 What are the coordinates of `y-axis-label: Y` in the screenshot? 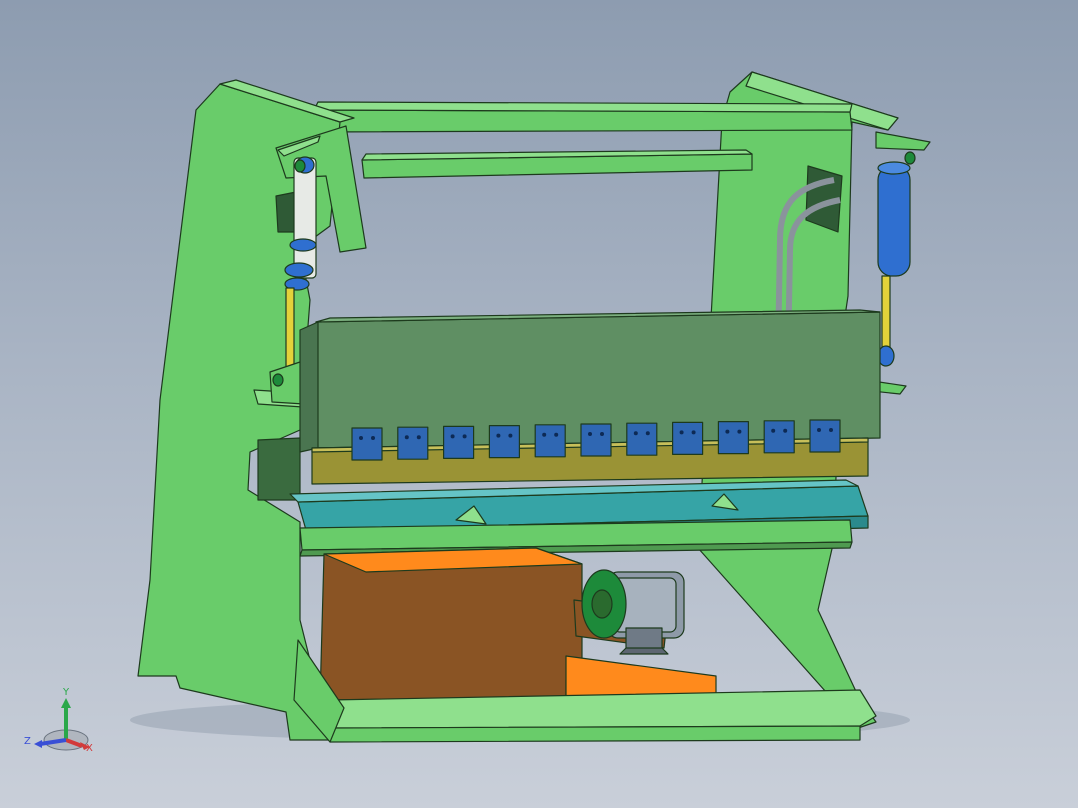 It's located at (66, 692).